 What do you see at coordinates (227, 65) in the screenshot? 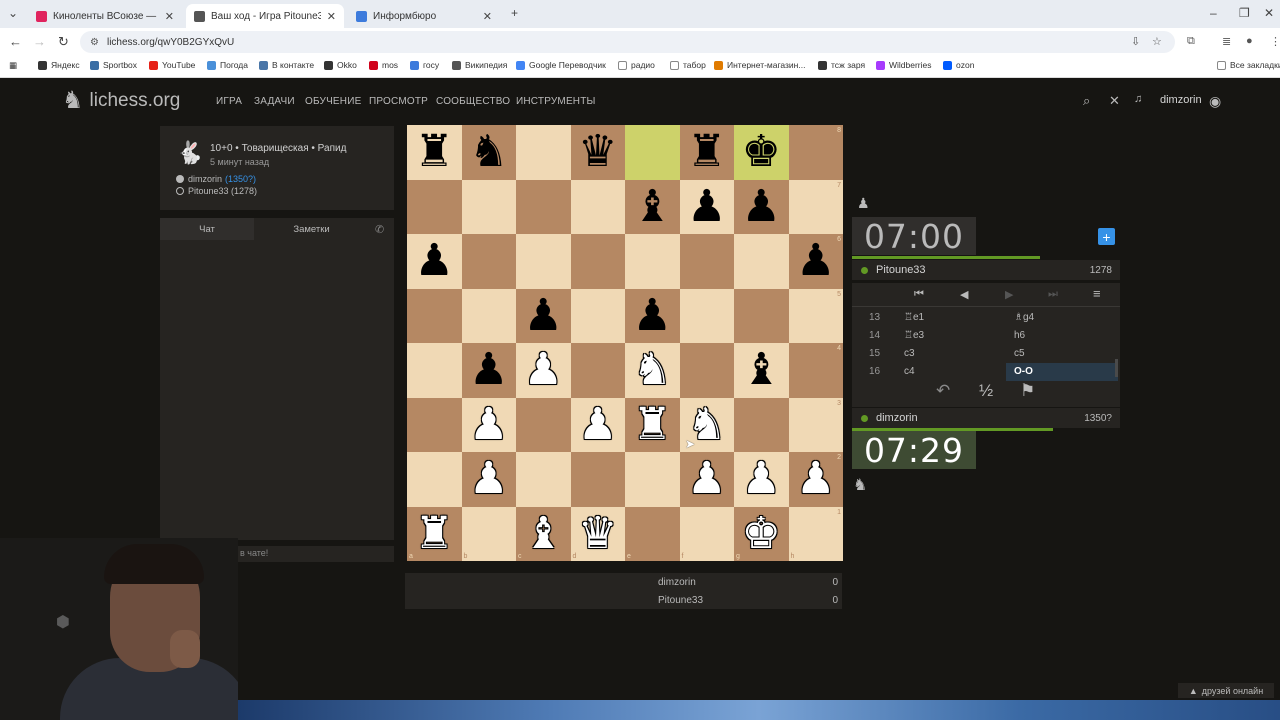
I see `bookmark-item: Погода` at bounding box center [227, 65].